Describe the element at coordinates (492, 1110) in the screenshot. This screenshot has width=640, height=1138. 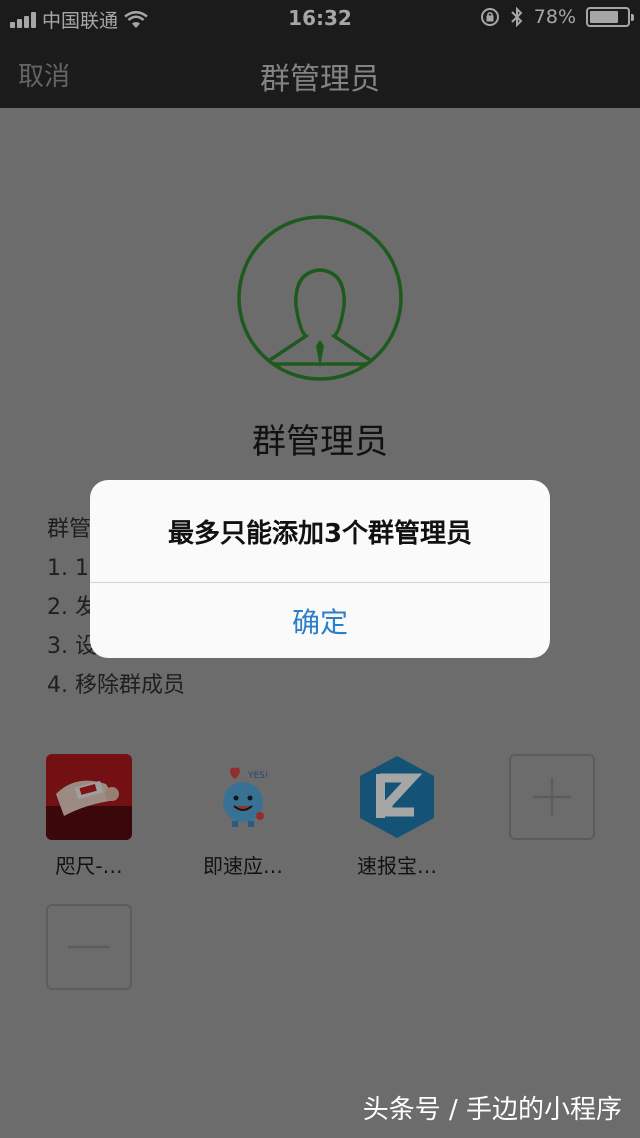
I see `watermark: 头条号 / 手边的小程序` at that location.